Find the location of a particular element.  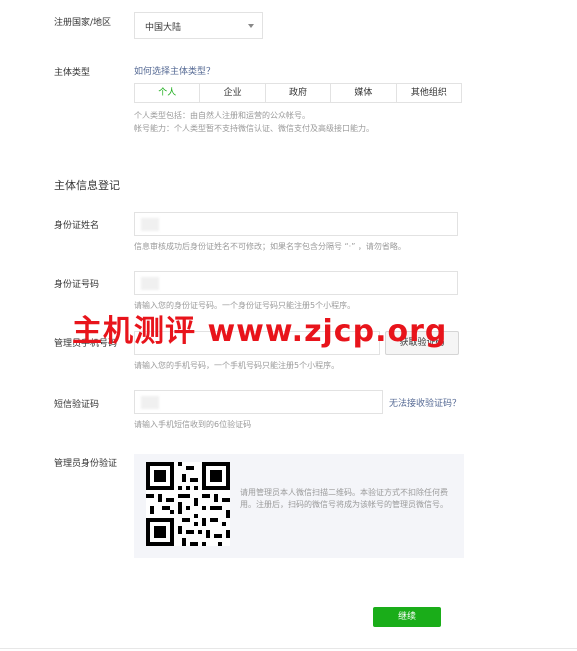

phone-hint: 请输入您的手机号码，一个手机号码只能注册5个小程序。 is located at coordinates (237, 365).